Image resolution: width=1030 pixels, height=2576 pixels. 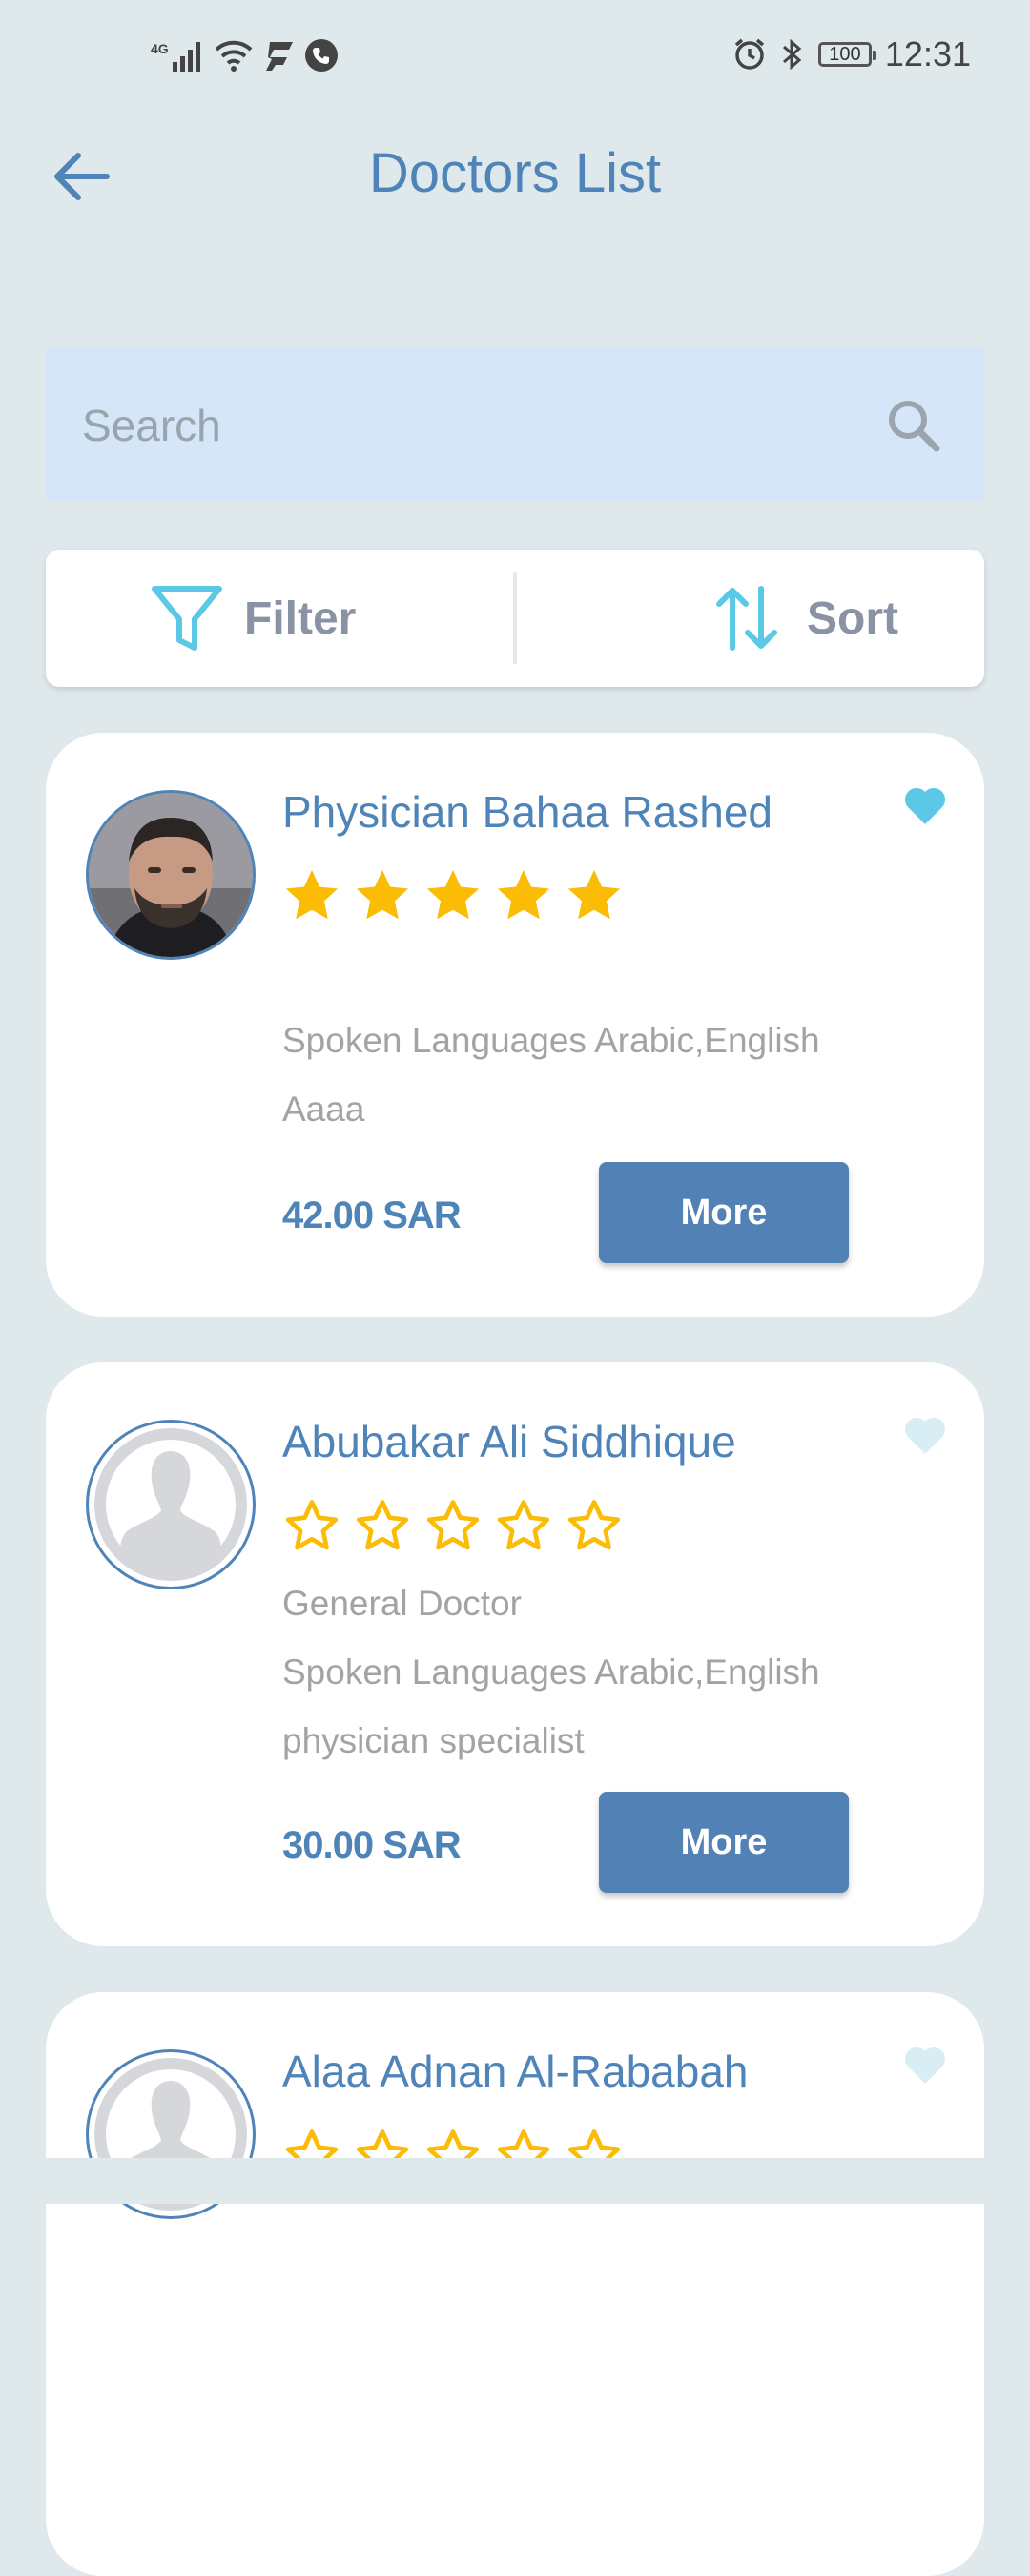 What do you see at coordinates (746, 618) in the screenshot?
I see `sort-icon` at bounding box center [746, 618].